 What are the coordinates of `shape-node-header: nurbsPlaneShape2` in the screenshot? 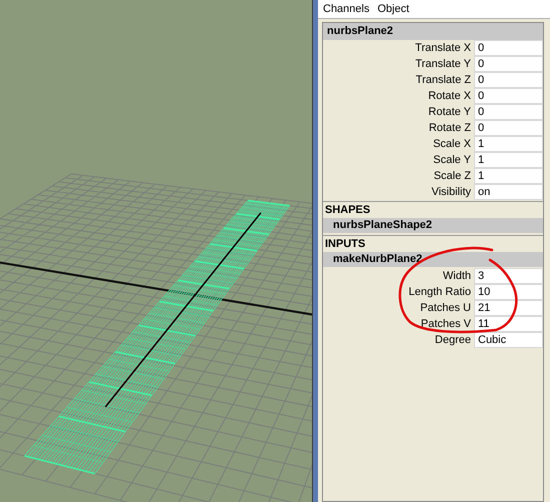 It's located at (433, 225).